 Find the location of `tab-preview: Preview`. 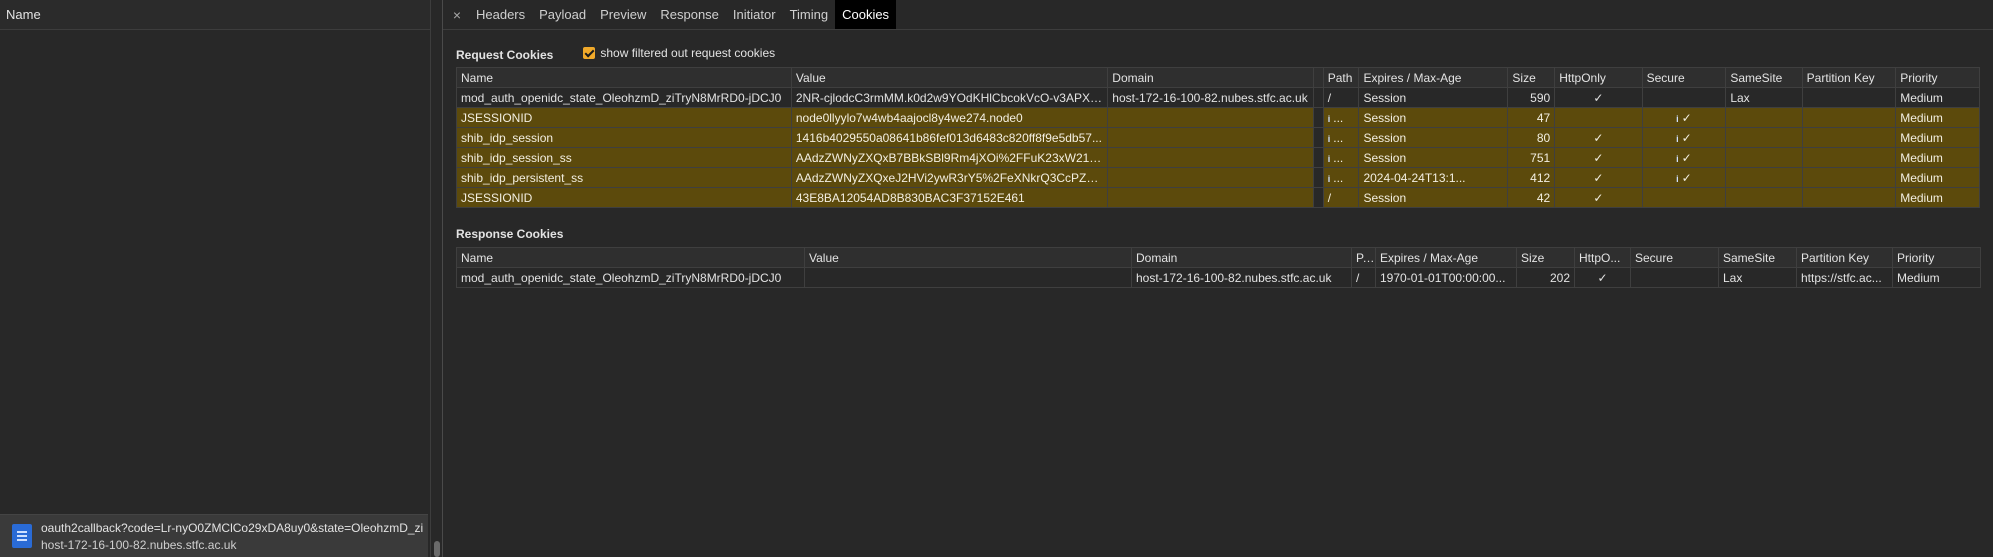

tab-preview: Preview is located at coordinates (623, 14).